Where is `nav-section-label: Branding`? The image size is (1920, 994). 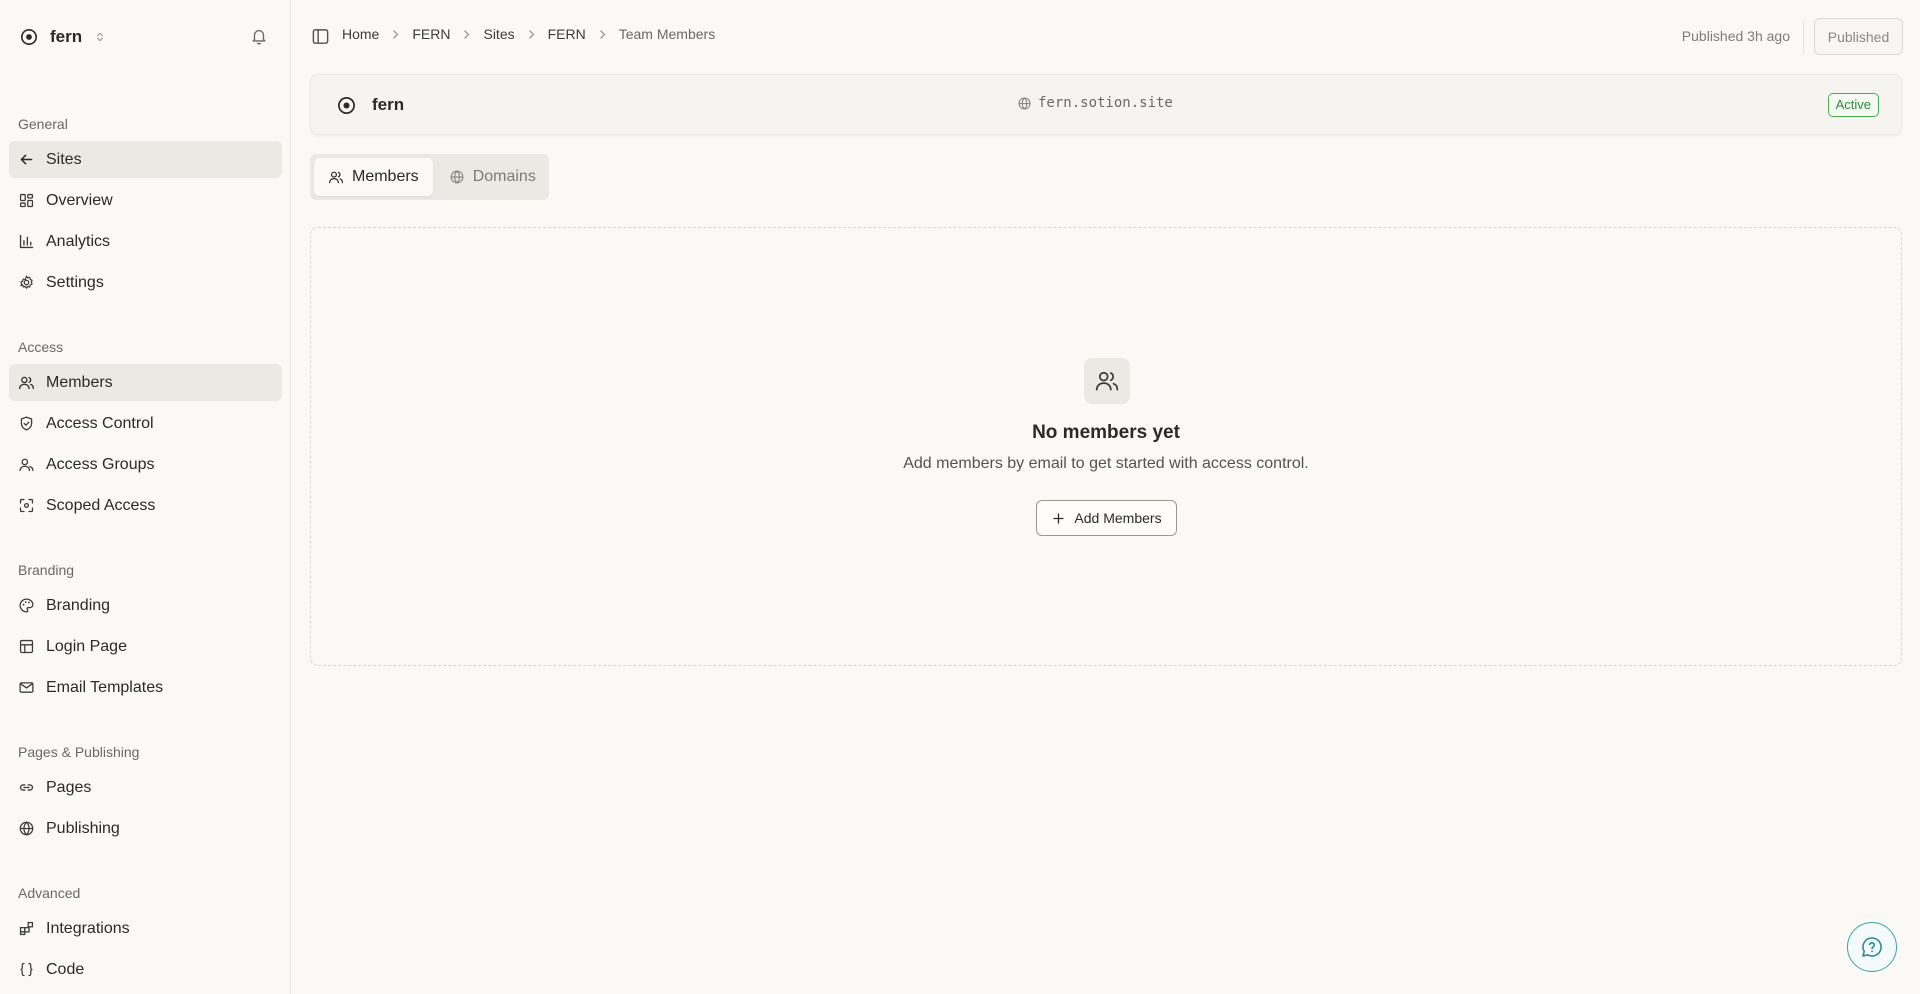
nav-section-label: Branding is located at coordinates (46, 570).